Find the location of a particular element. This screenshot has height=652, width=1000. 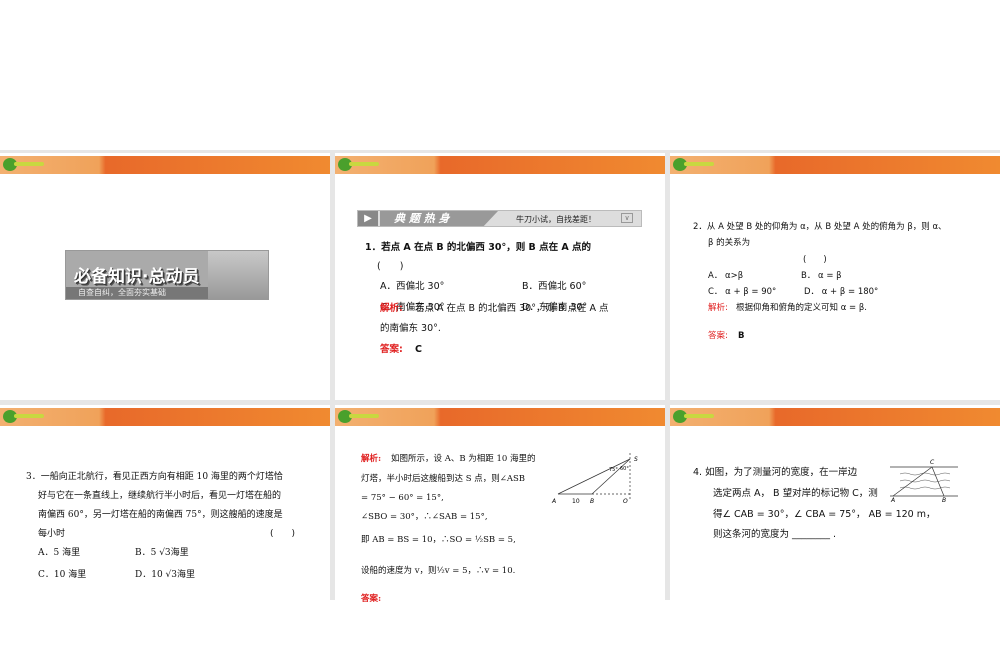

analysis-text: 根据仰角和俯角的定义可知 α = β. is located at coordinates (801, 308).